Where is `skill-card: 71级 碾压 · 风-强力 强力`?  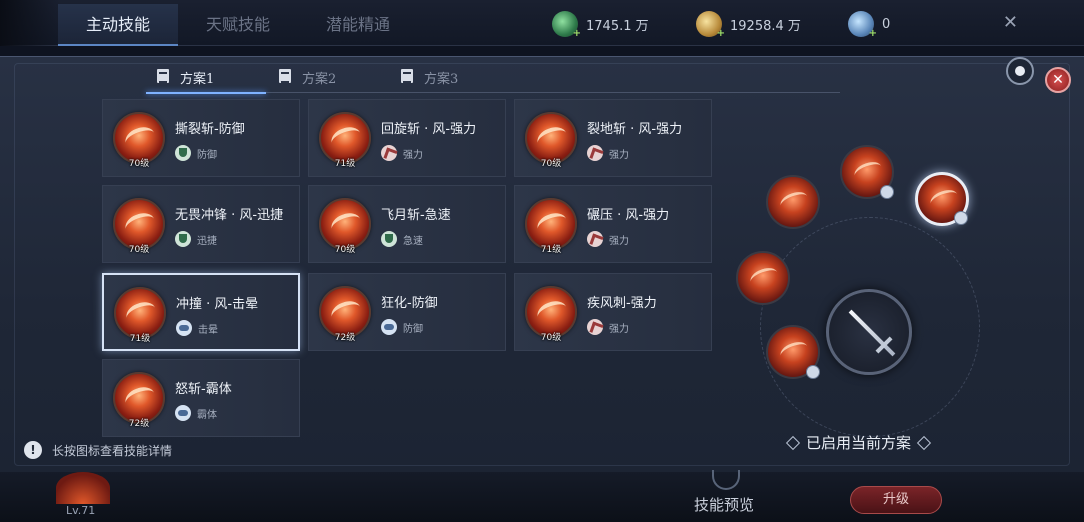 skill-card: 71级 碾压 · 风-强力 强力 is located at coordinates (613, 224).